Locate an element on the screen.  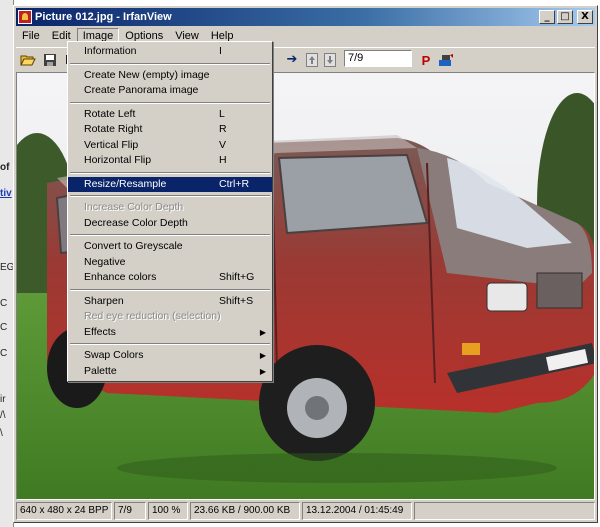
menu-item-red-eye-reduction-selection: Red eye reduction (selection) is located at coordinates (170, 317).